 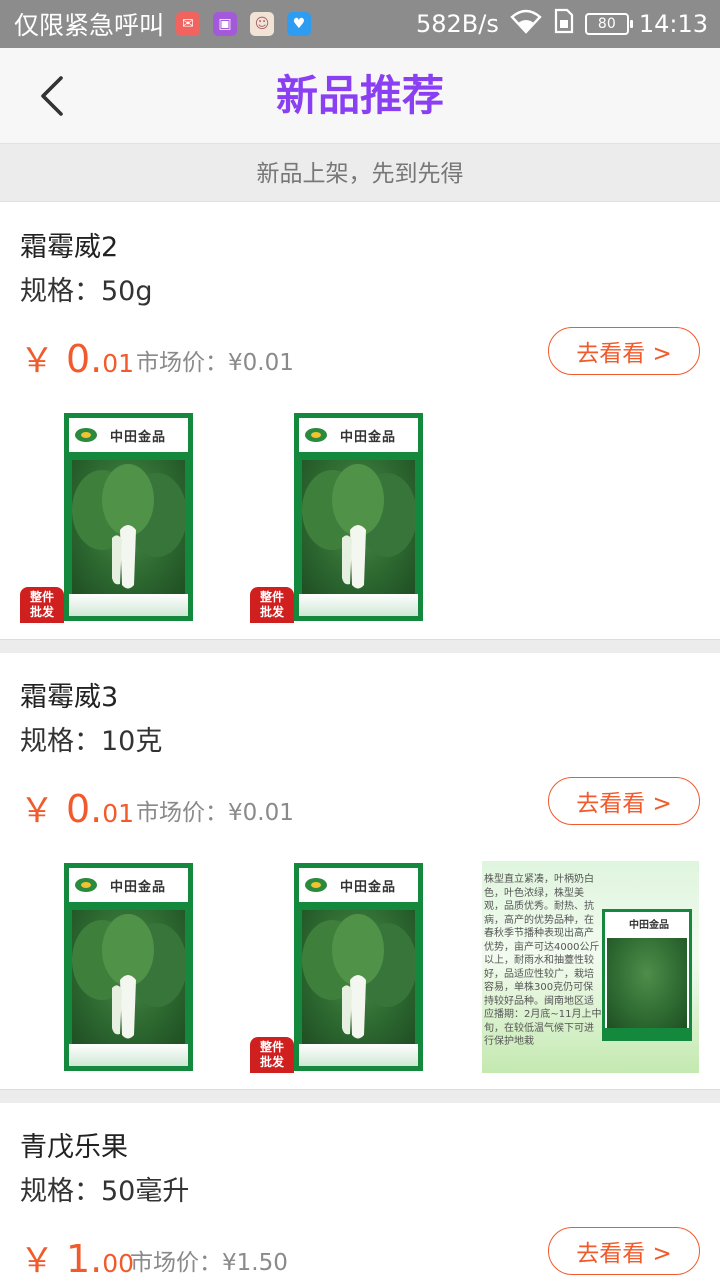 I want to click on sim-icon, so click(x=564, y=24).